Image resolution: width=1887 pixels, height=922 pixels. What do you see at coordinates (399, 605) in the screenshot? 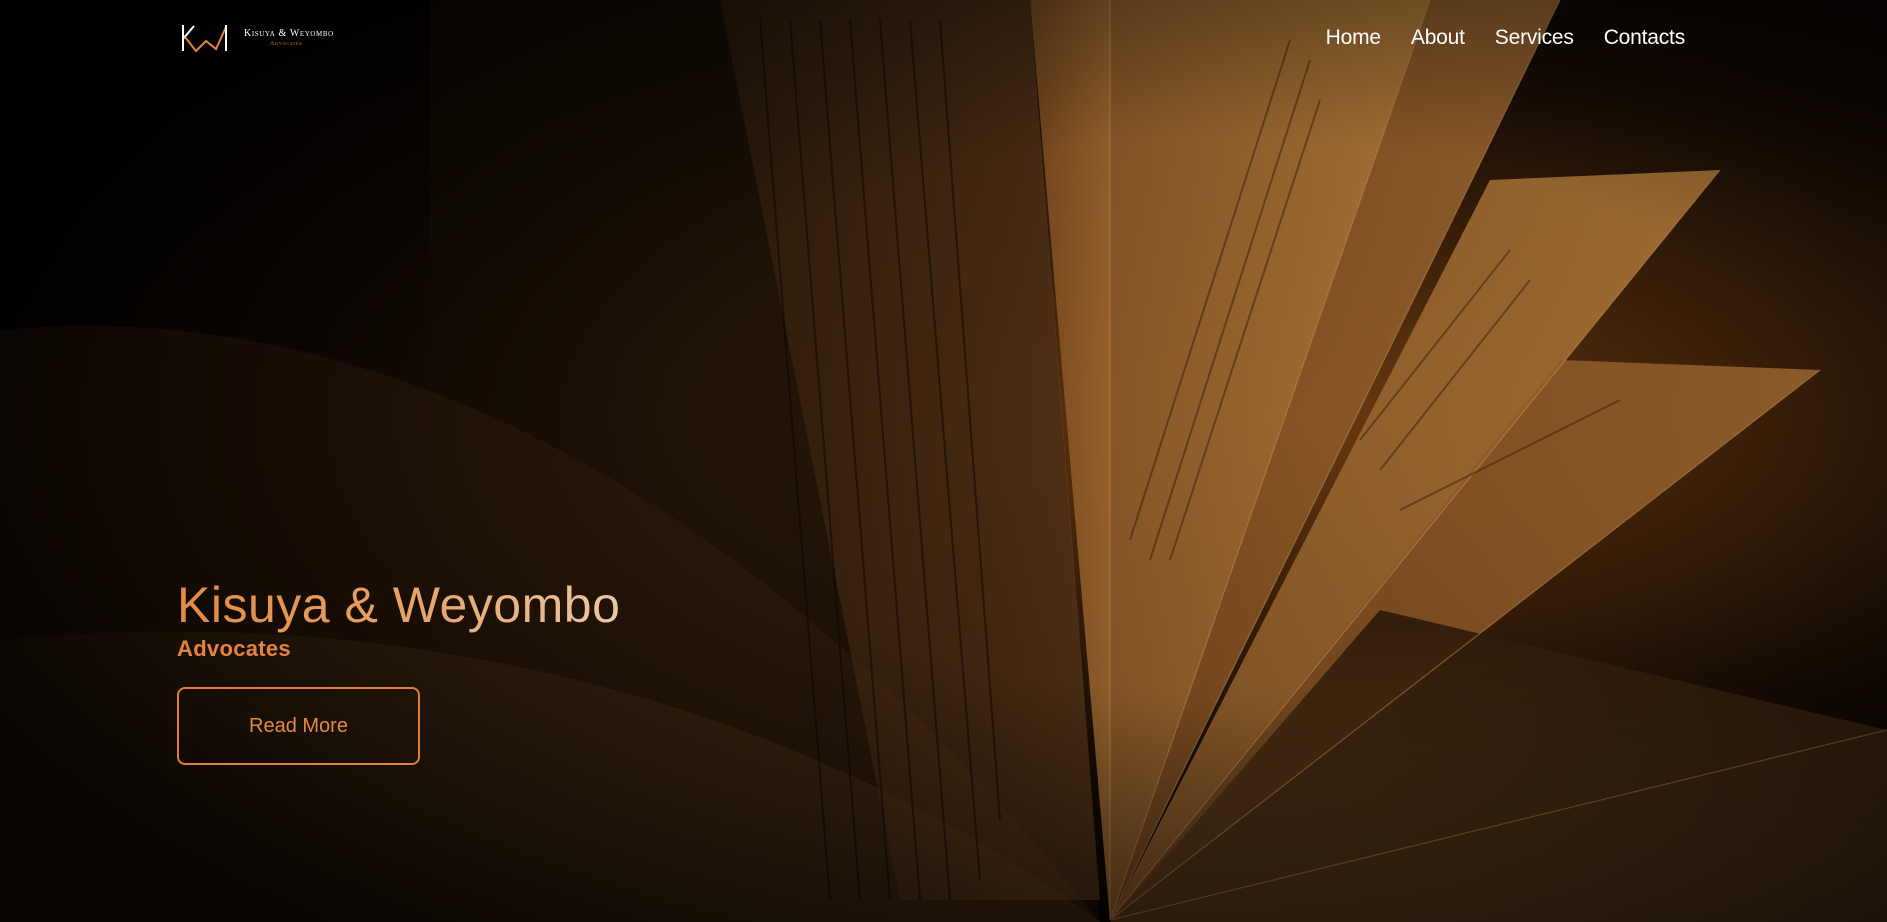
I see `hero-title: Kisuya & Weyombo` at bounding box center [399, 605].